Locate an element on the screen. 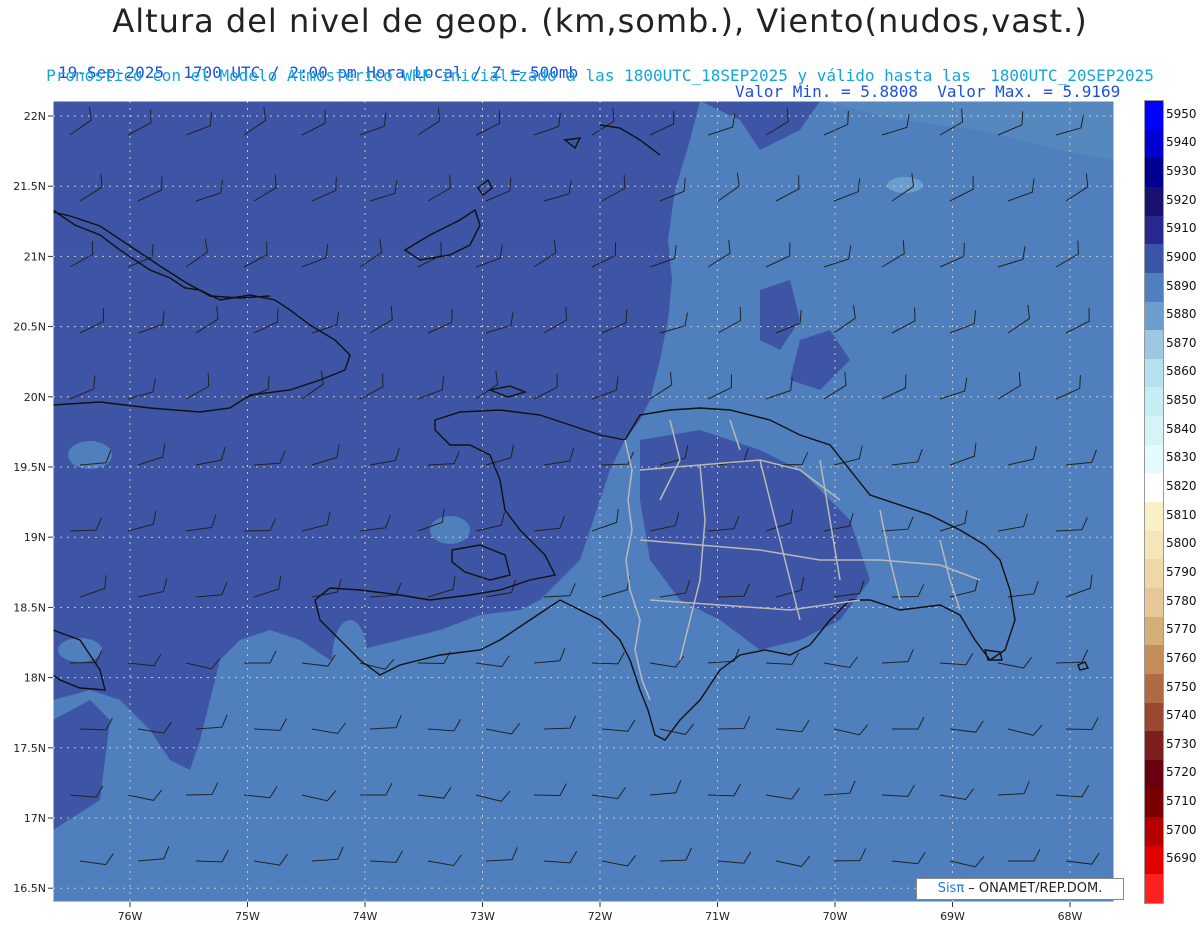  lat-label: 21.5N is located at coordinates (29, 186).